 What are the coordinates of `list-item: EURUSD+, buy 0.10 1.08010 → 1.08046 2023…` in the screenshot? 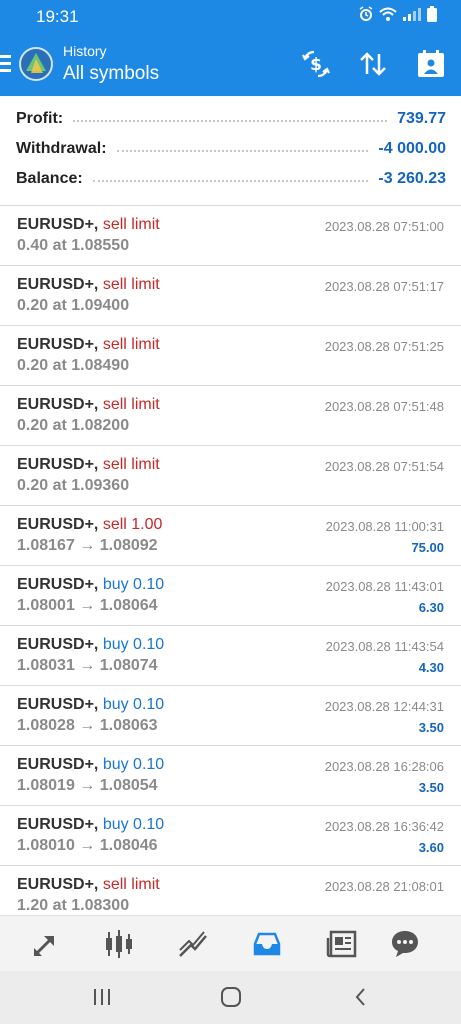 It's located at (230, 836).